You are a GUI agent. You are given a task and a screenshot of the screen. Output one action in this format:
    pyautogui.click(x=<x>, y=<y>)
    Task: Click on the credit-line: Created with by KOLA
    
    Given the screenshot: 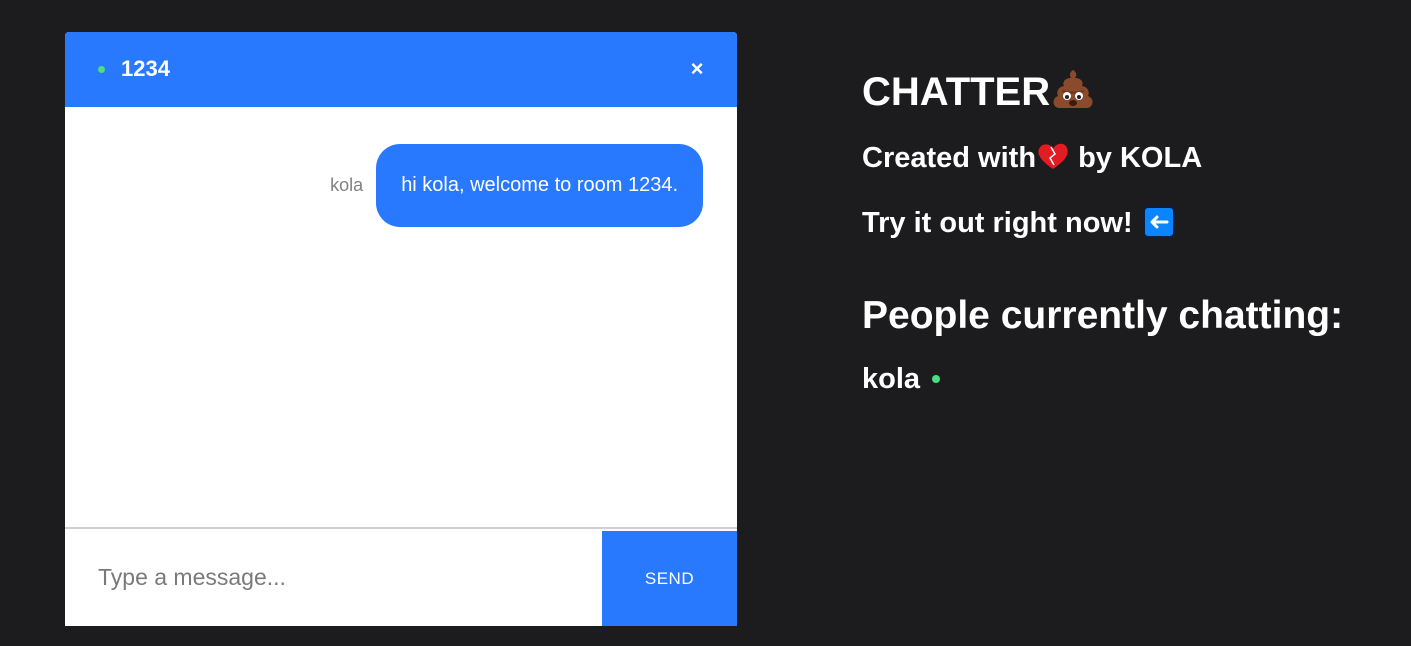 What is the action you would take?
    pyautogui.click(x=1032, y=158)
    